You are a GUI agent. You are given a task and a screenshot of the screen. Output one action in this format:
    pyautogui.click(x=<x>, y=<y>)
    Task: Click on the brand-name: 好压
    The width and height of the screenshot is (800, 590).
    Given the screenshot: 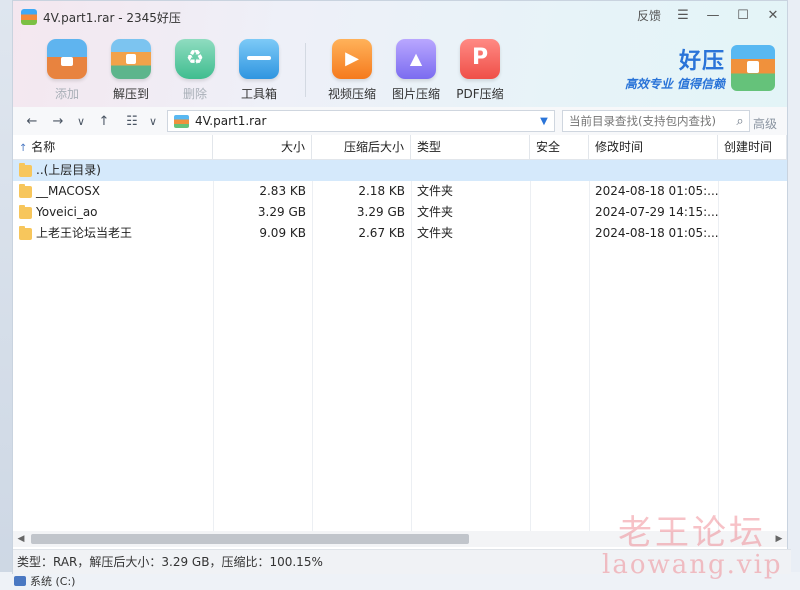 What is the action you would take?
    pyautogui.click(x=701, y=61)
    